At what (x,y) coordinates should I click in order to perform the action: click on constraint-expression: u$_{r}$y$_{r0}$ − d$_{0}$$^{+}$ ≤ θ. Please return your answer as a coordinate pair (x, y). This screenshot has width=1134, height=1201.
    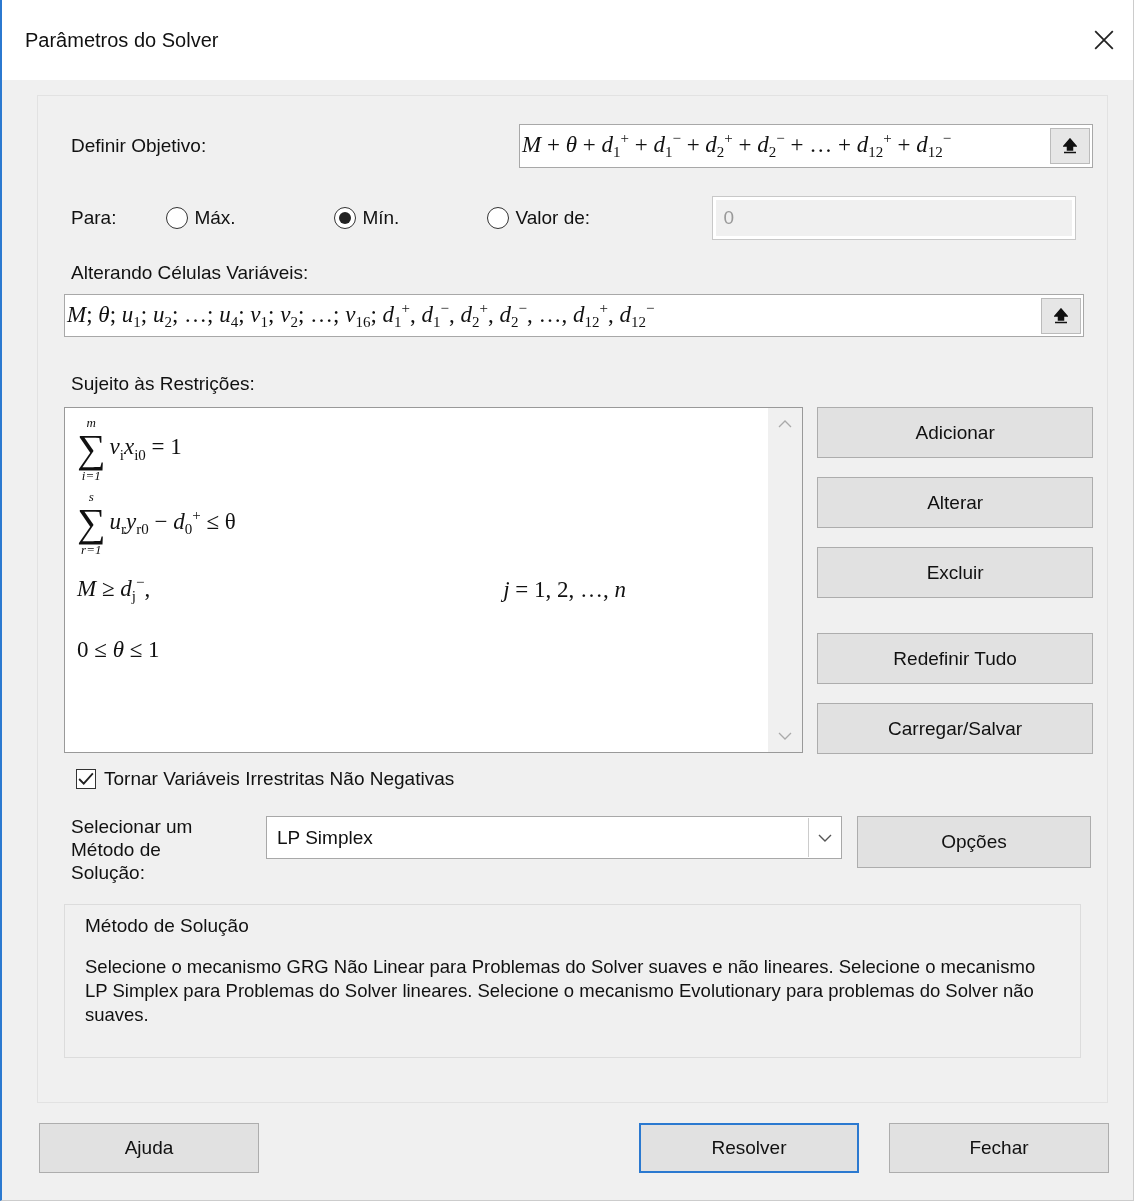
    Looking at the image, I should click on (172, 523).